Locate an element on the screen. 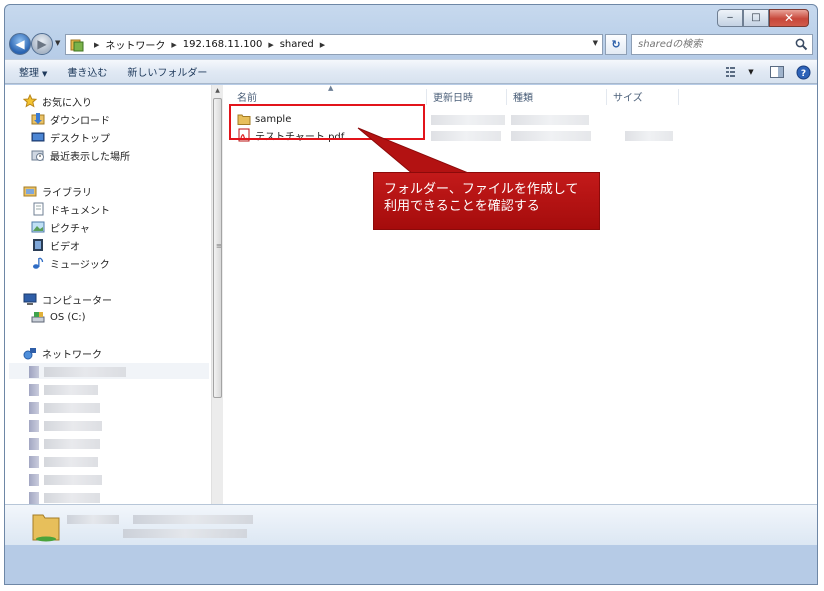 The height and width of the screenshot is (591, 824). callout-box: フォルダー、ファイルを作成して 利用できることを確認する is located at coordinates (486, 201).